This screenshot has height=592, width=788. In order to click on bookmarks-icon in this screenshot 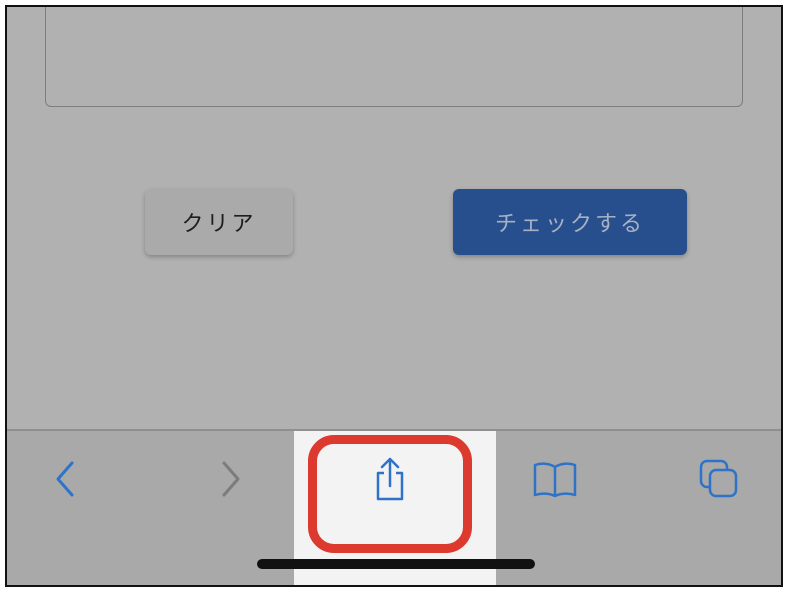, I will do `click(555, 480)`.